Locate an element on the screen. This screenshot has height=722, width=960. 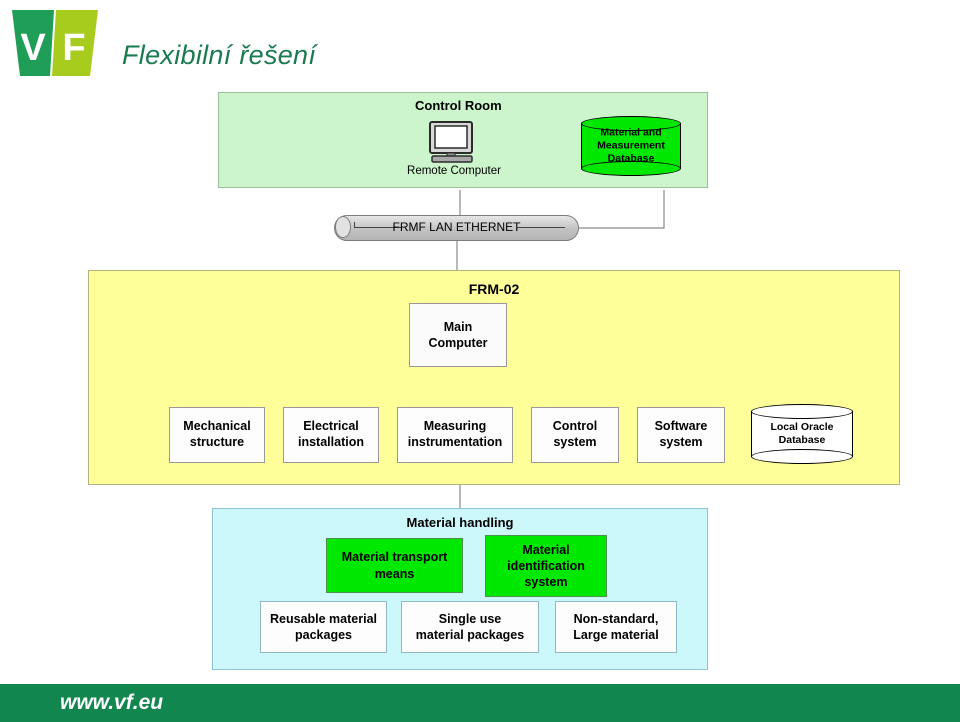
node-material-transport-means: Material transport means is located at coordinates (394, 565).